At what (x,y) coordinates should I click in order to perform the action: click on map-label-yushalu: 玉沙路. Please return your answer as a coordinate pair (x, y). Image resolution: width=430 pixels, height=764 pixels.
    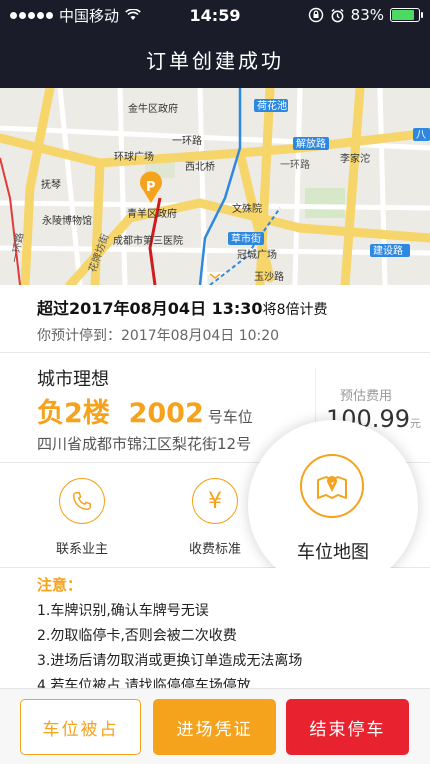
    Looking at the image, I should click on (269, 276).